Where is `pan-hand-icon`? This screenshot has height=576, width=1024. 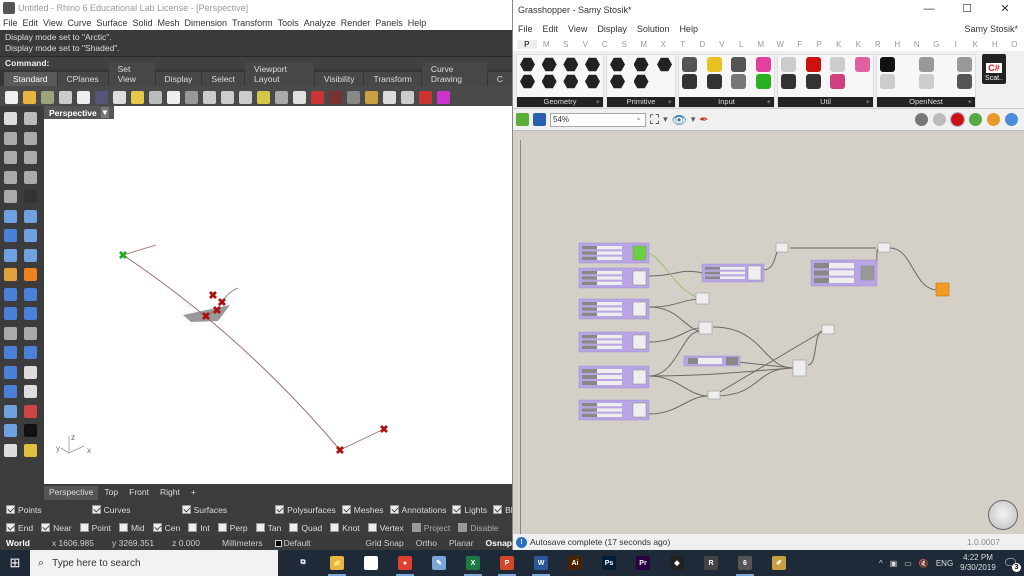 pan-hand-icon is located at coordinates (173, 97).